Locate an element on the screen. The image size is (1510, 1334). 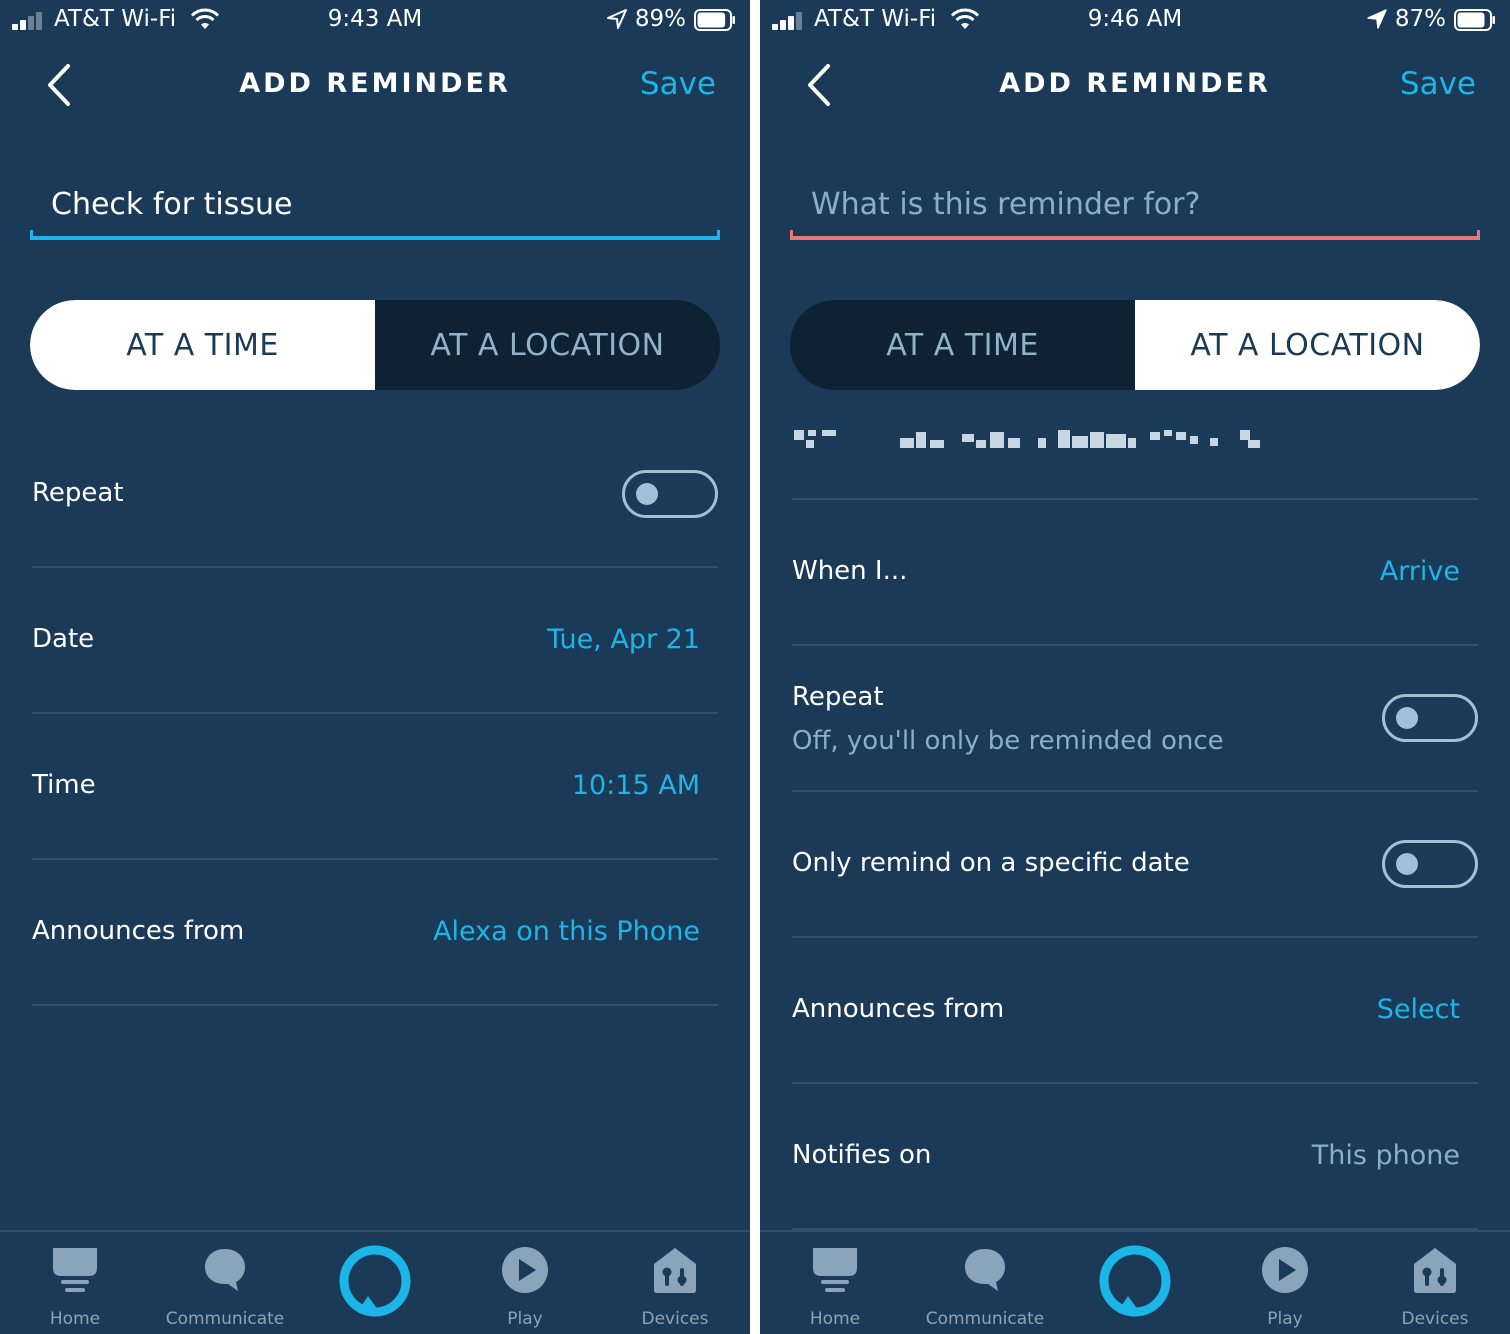
time-label: Time is located at coordinates (64, 785).